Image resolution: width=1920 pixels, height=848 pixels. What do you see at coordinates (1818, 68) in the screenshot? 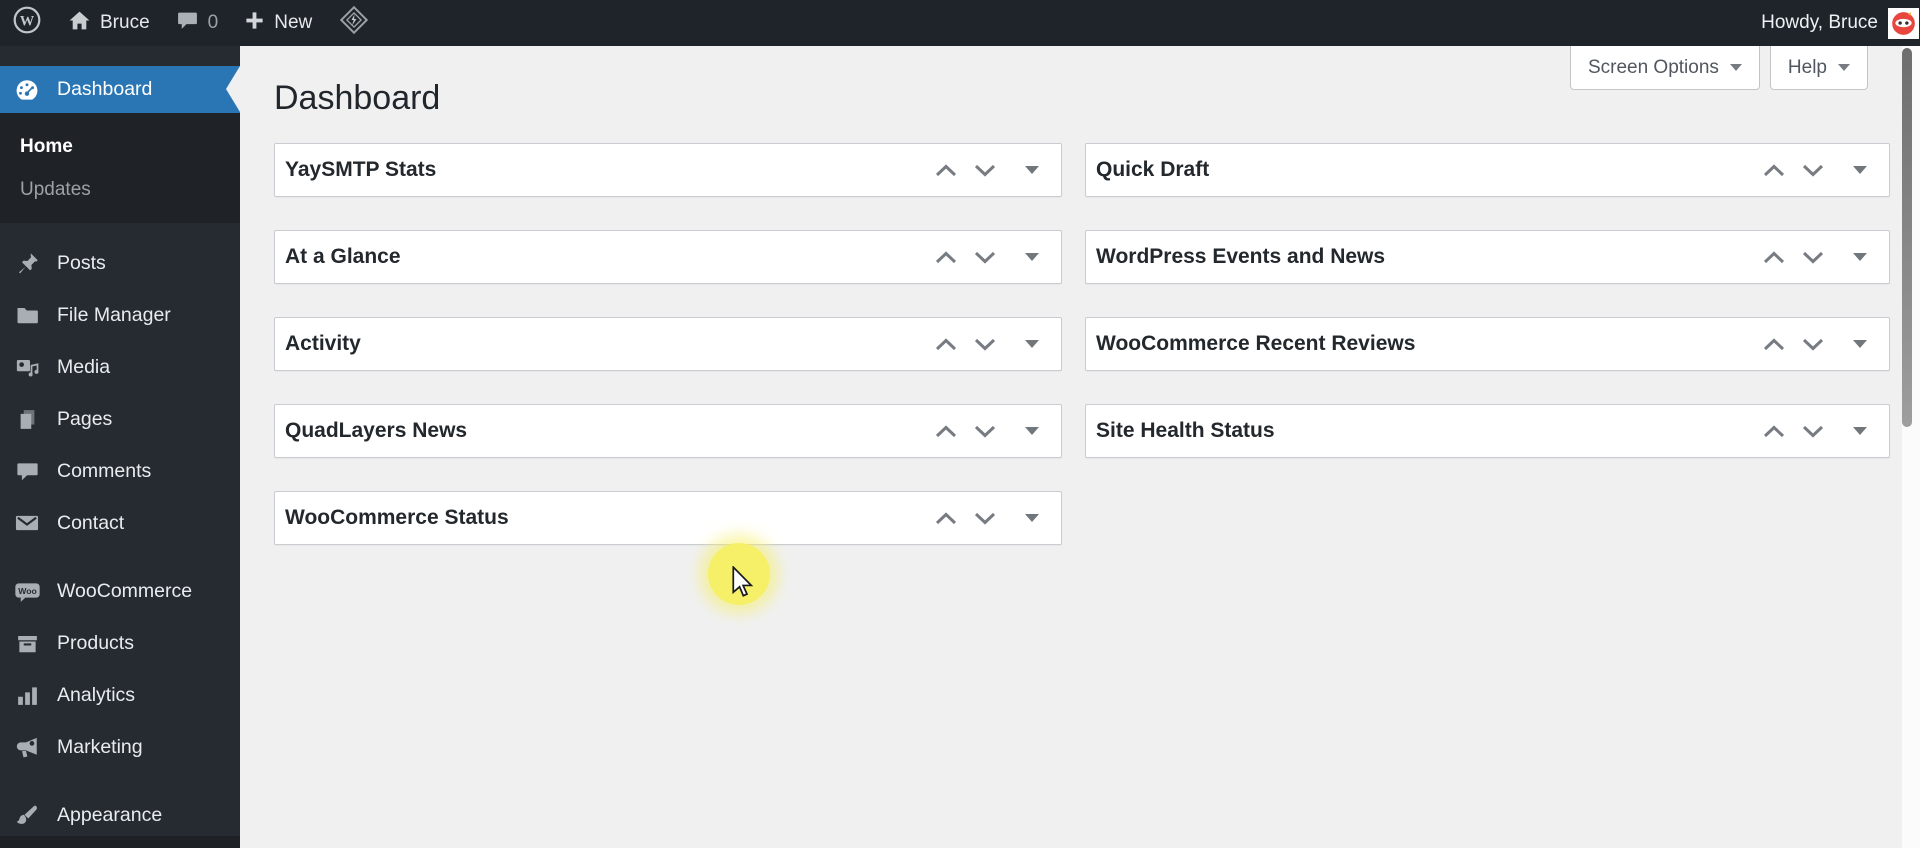
I see `help-button: Help` at bounding box center [1818, 68].